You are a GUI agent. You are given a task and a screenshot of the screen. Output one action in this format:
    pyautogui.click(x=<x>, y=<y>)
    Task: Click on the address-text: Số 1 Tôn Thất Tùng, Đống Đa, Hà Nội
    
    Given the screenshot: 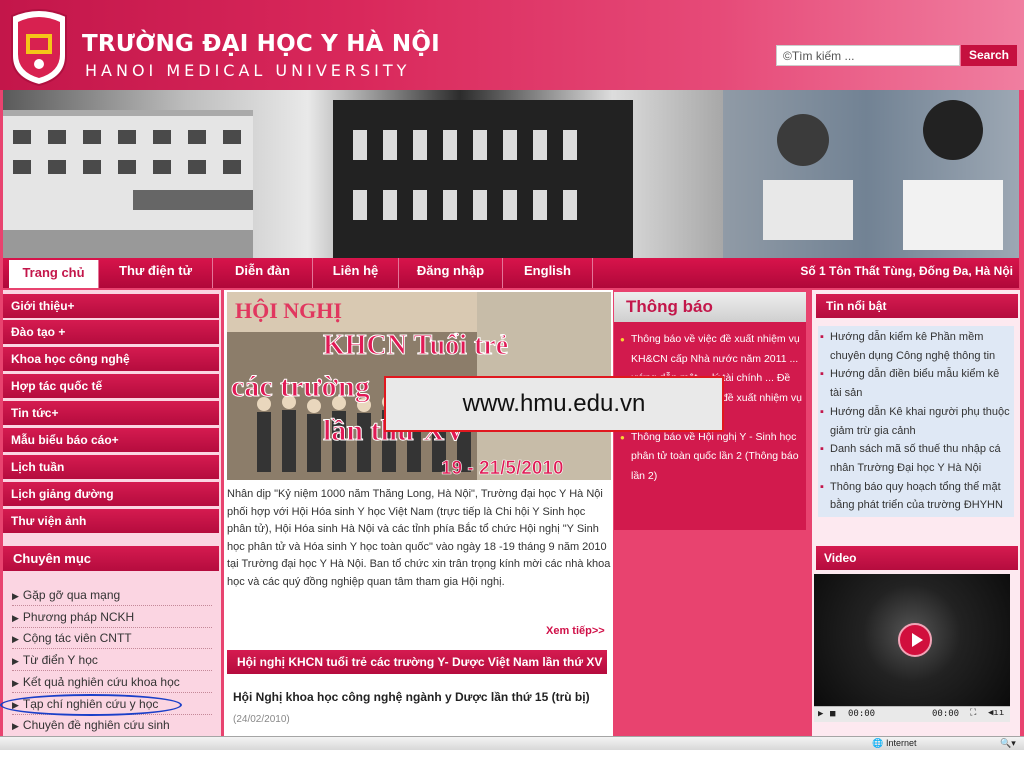 What is the action you would take?
    pyautogui.click(x=906, y=271)
    